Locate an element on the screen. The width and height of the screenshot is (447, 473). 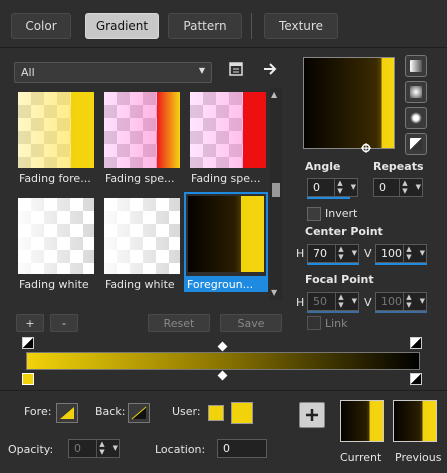
color-stop-left is located at coordinates (28, 379).